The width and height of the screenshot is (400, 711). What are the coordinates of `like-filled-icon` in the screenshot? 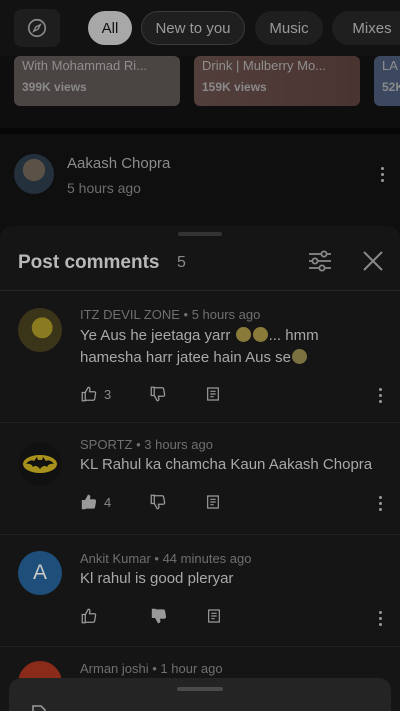 It's located at (89, 502).